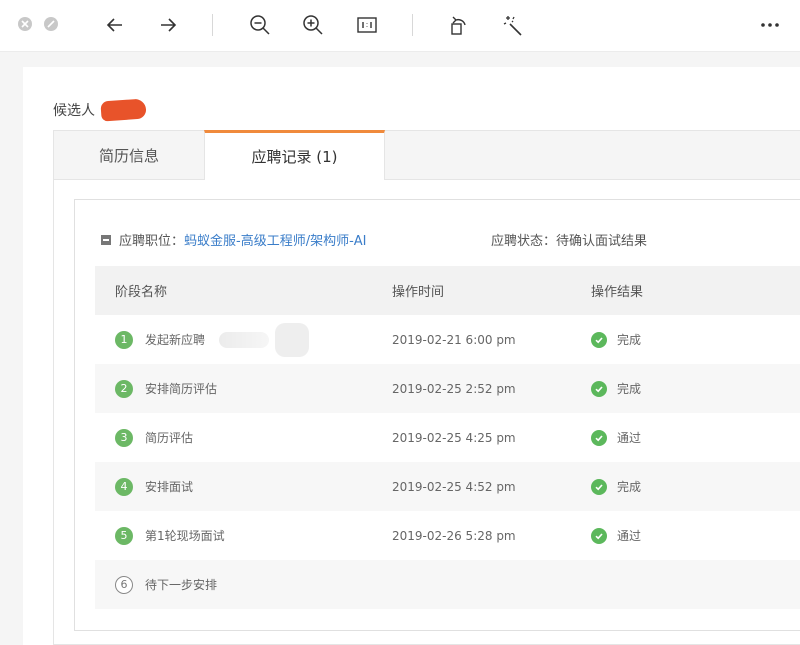 The image size is (800, 645). I want to click on stop-icon, so click(51, 24).